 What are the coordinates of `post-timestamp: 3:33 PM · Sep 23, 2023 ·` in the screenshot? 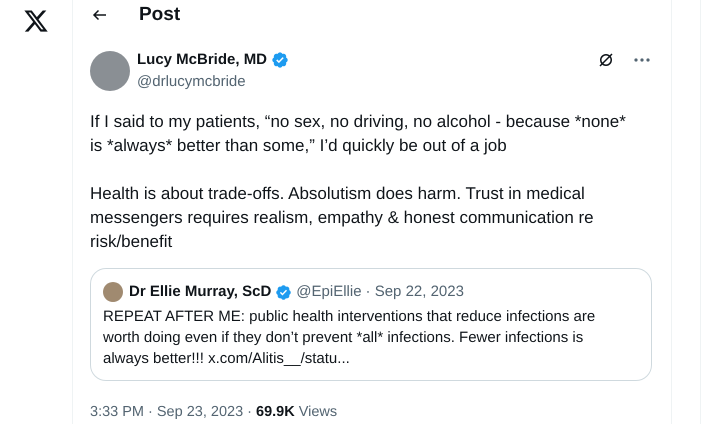 It's located at (171, 413).